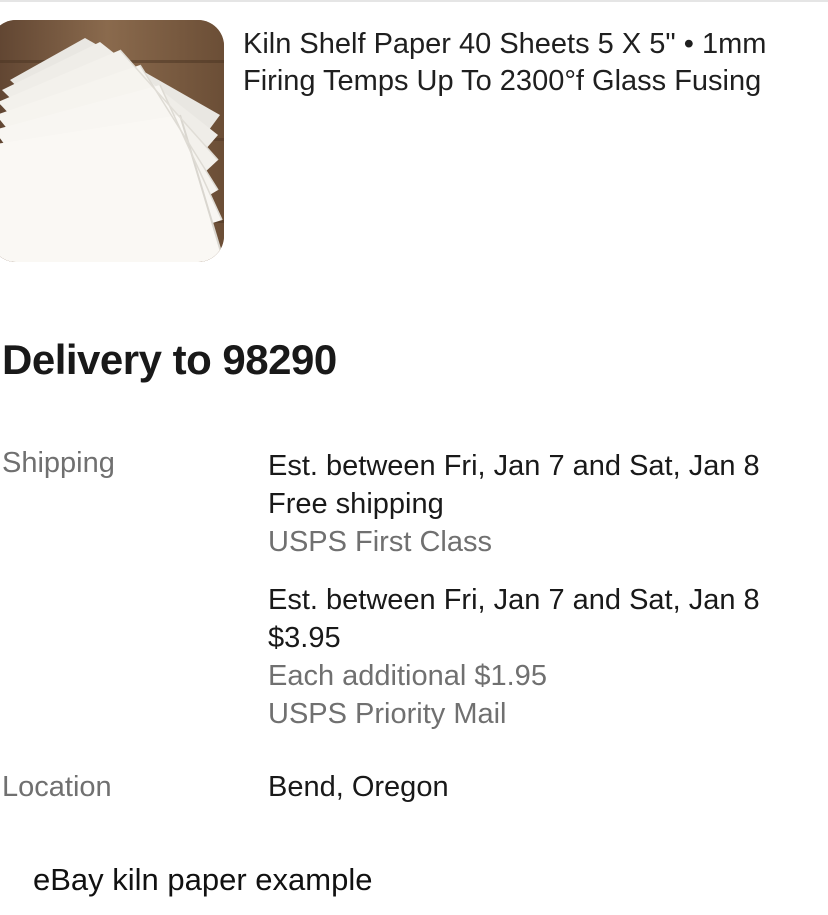 Image resolution: width=828 pixels, height=915 pixels. I want to click on shipping-price: $3.95, so click(304, 638).